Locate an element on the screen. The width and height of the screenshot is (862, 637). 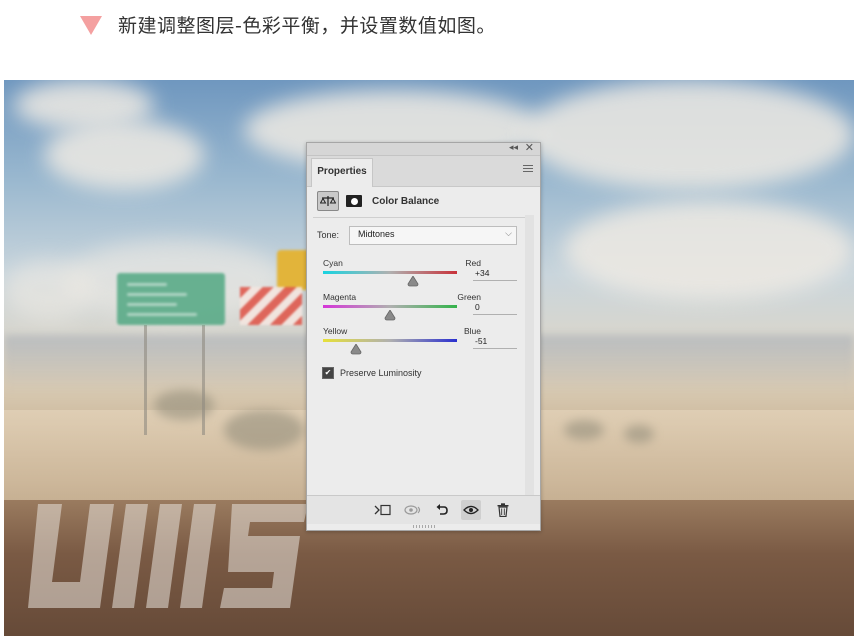
slider-left-label: Yellow is located at coordinates (335, 331).